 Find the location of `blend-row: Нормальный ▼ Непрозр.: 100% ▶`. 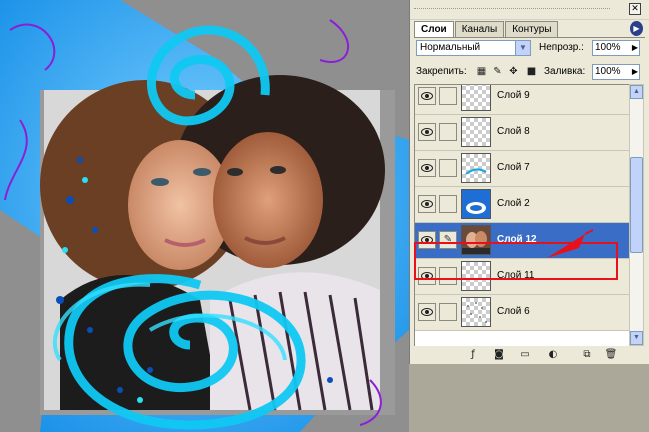

blend-row: Нормальный ▼ Непрозр.: 100% ▶ is located at coordinates (530, 49).